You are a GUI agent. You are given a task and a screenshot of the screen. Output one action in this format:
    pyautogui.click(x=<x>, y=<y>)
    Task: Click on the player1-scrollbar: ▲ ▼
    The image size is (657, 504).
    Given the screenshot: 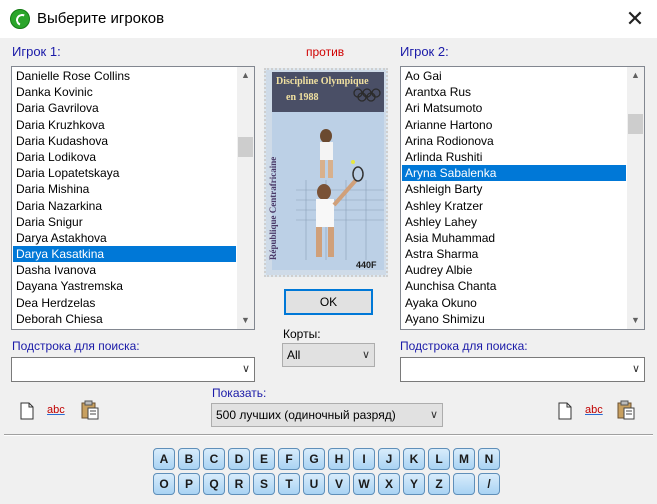 What is the action you would take?
    pyautogui.click(x=245, y=198)
    